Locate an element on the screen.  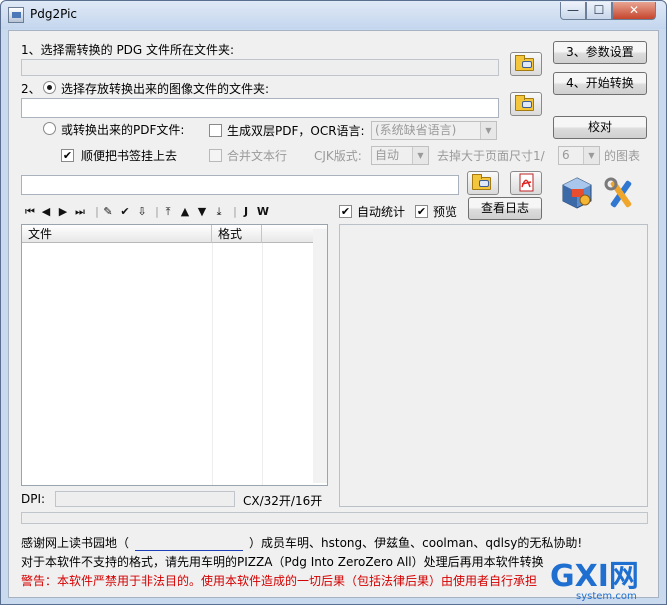
column-header-file: 文件 is located at coordinates (117, 234).